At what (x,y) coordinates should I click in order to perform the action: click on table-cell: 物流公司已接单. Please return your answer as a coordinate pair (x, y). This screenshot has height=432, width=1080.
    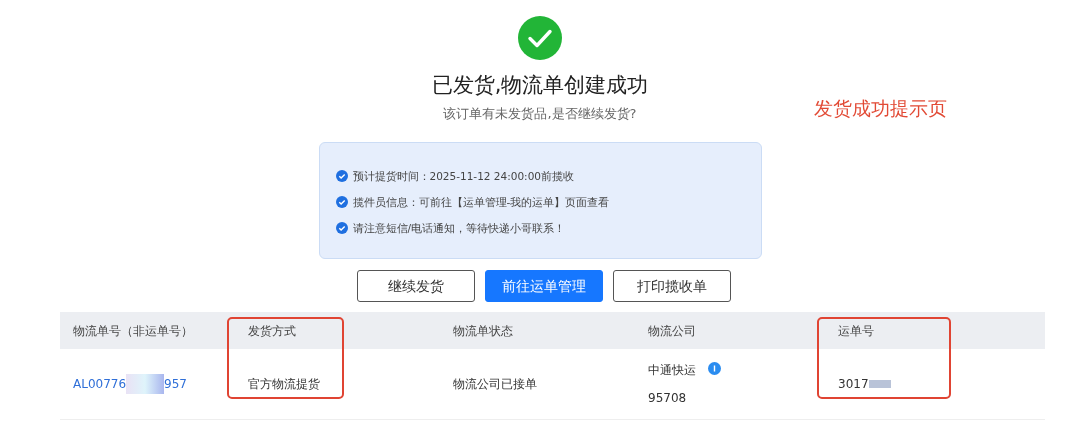
    Looking at the image, I should click on (537, 384).